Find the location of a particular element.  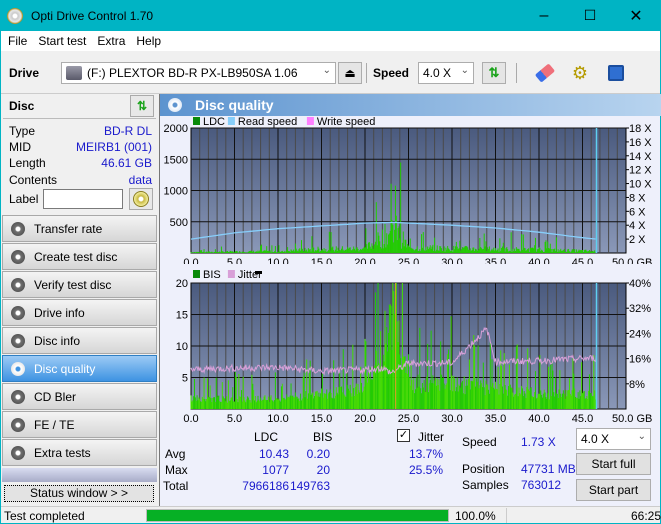

y-tick-label: 500 is located at coordinates (179, 223).